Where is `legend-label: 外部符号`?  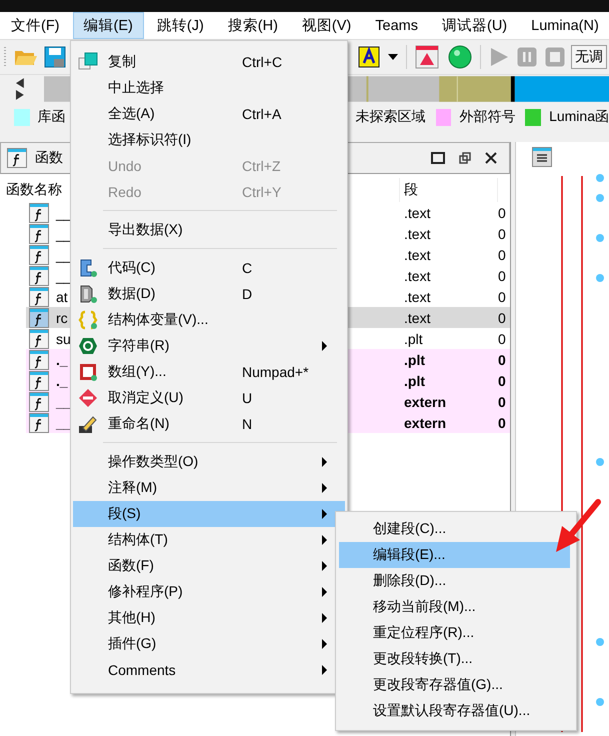
legend-label: 外部符号 is located at coordinates (487, 117).